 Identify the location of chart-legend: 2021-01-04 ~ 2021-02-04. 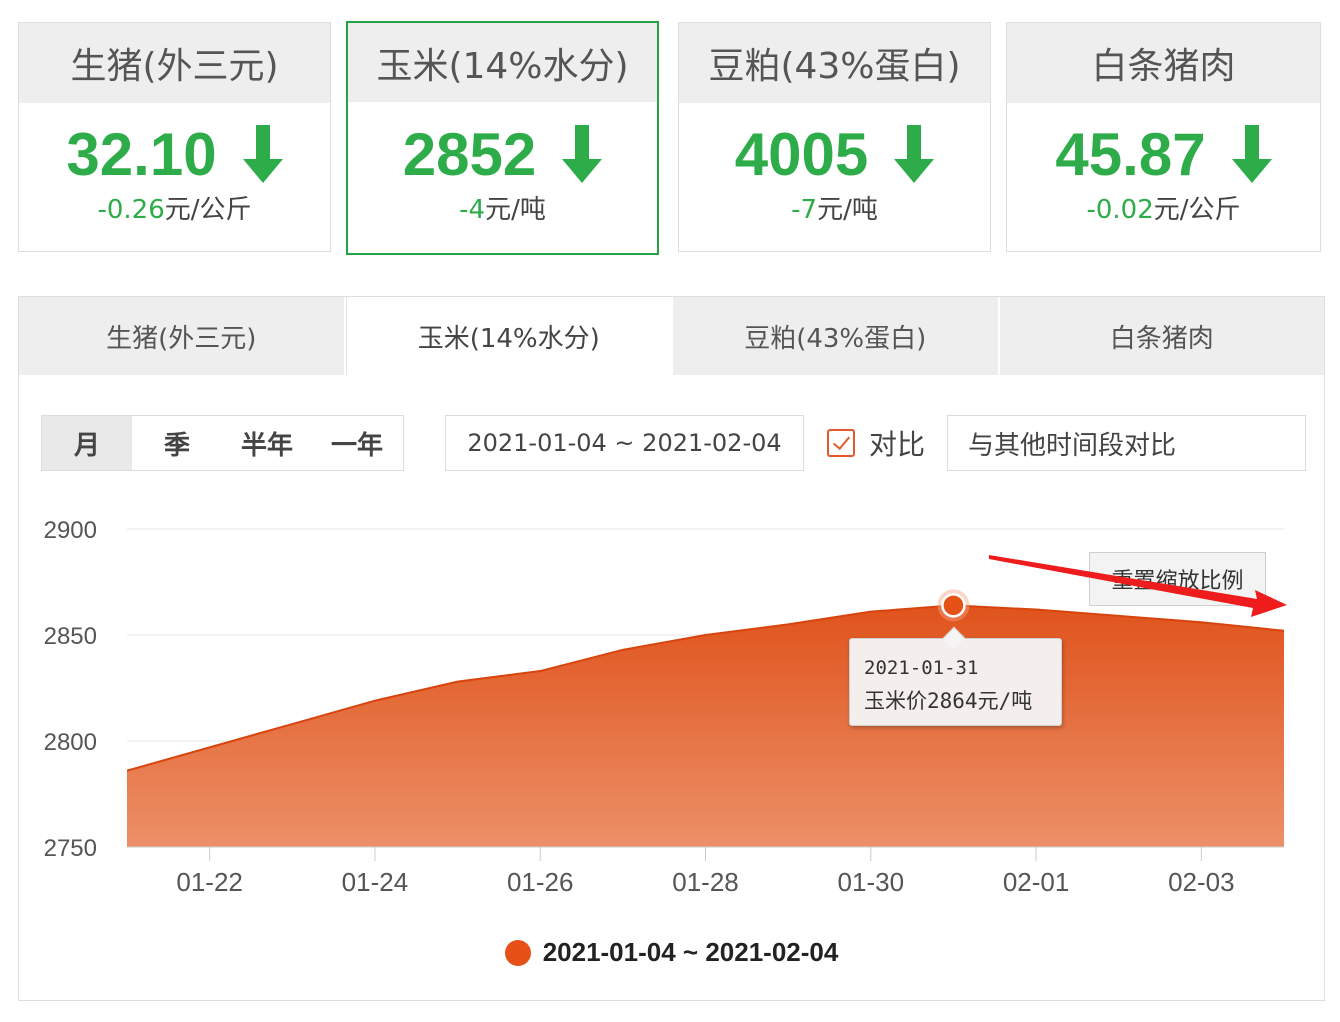
(671, 952).